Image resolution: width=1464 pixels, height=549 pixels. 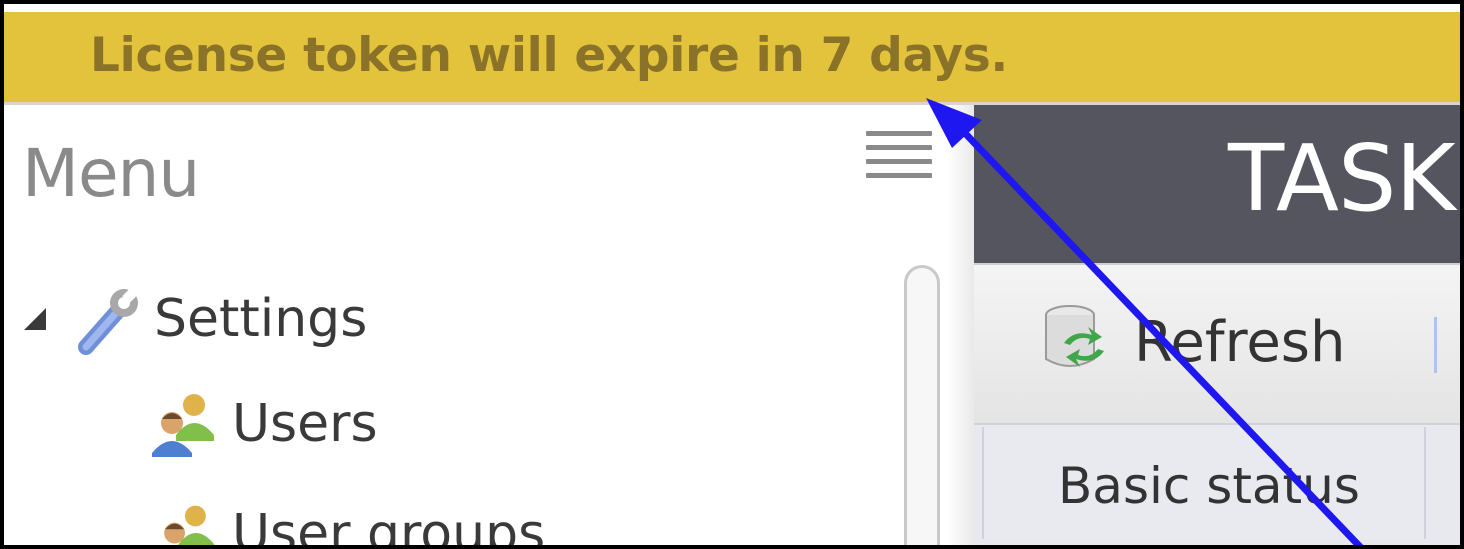 What do you see at coordinates (1209, 486) in the screenshot?
I see `column-header-label: Basic status` at bounding box center [1209, 486].